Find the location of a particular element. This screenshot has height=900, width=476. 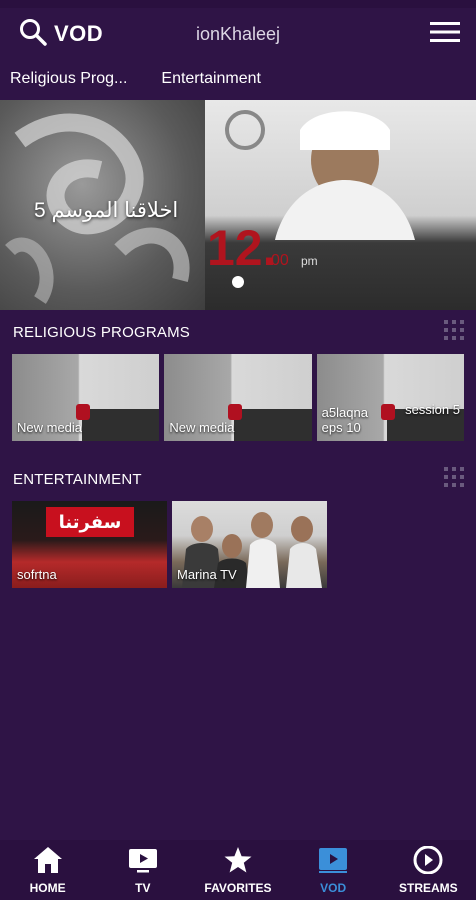

section-header: RELIGIOUS PROGRAMS is located at coordinates (238, 332).